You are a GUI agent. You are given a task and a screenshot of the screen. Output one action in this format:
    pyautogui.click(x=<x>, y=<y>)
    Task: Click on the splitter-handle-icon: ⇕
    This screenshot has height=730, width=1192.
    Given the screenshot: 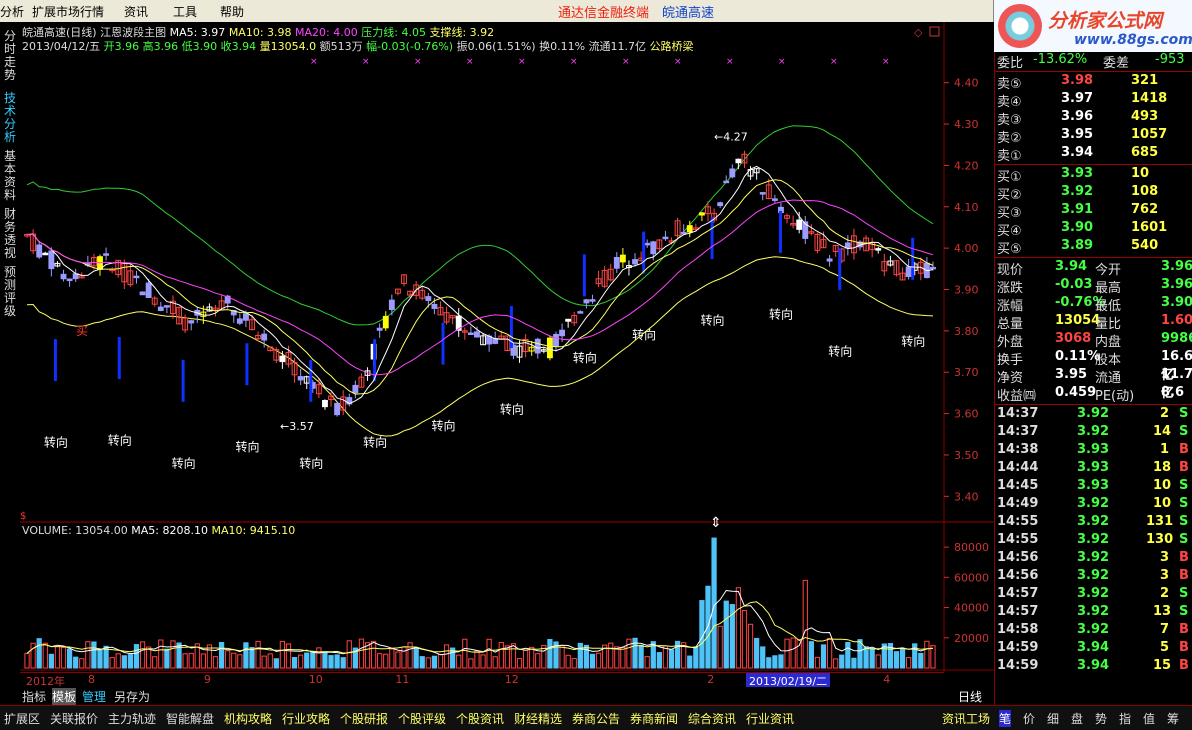 What is the action you would take?
    pyautogui.click(x=716, y=523)
    